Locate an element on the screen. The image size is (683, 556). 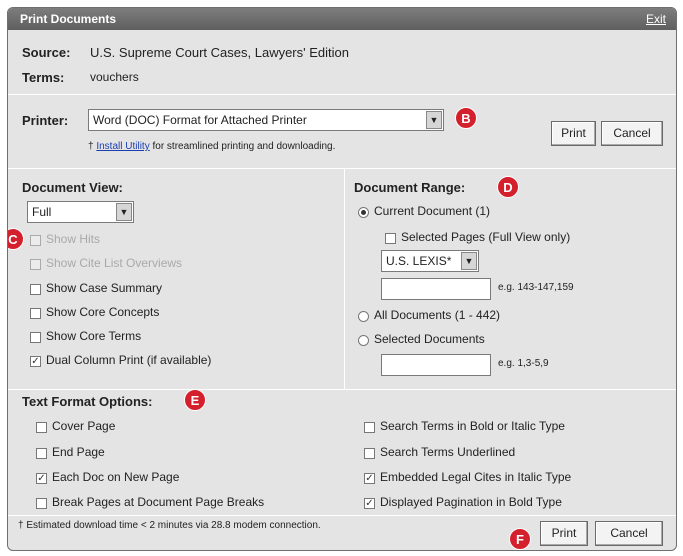
show-cite-list-overviews-checkbox is located at coordinates (35, 264).